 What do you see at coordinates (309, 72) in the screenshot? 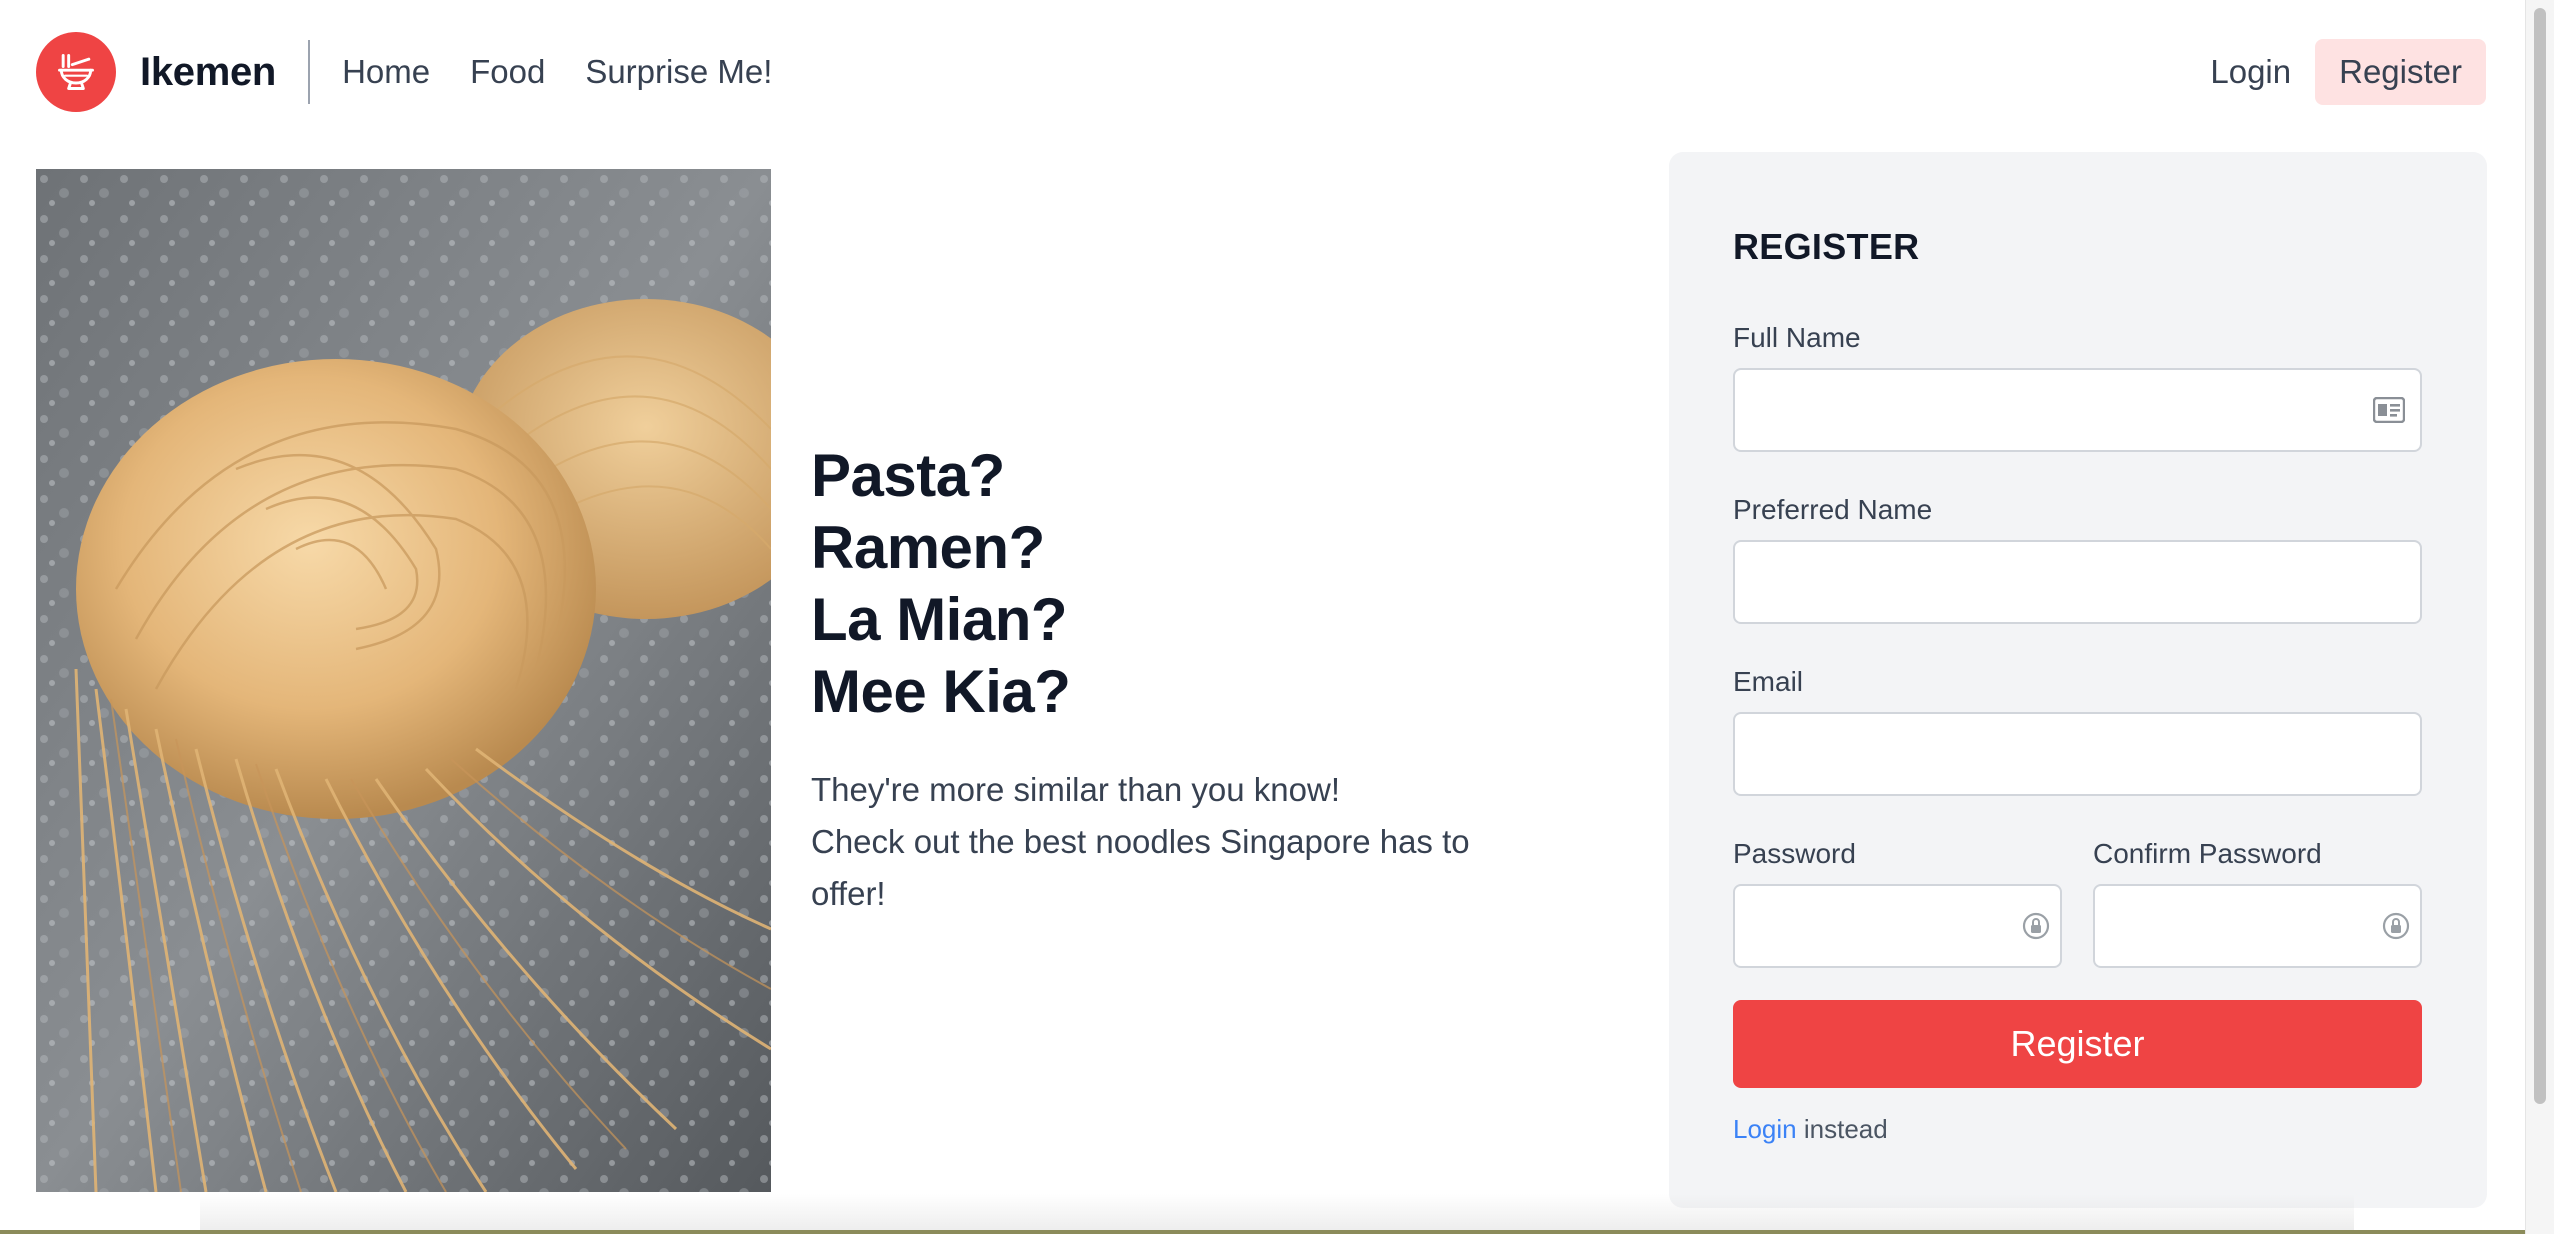
I see `nav-divider` at bounding box center [309, 72].